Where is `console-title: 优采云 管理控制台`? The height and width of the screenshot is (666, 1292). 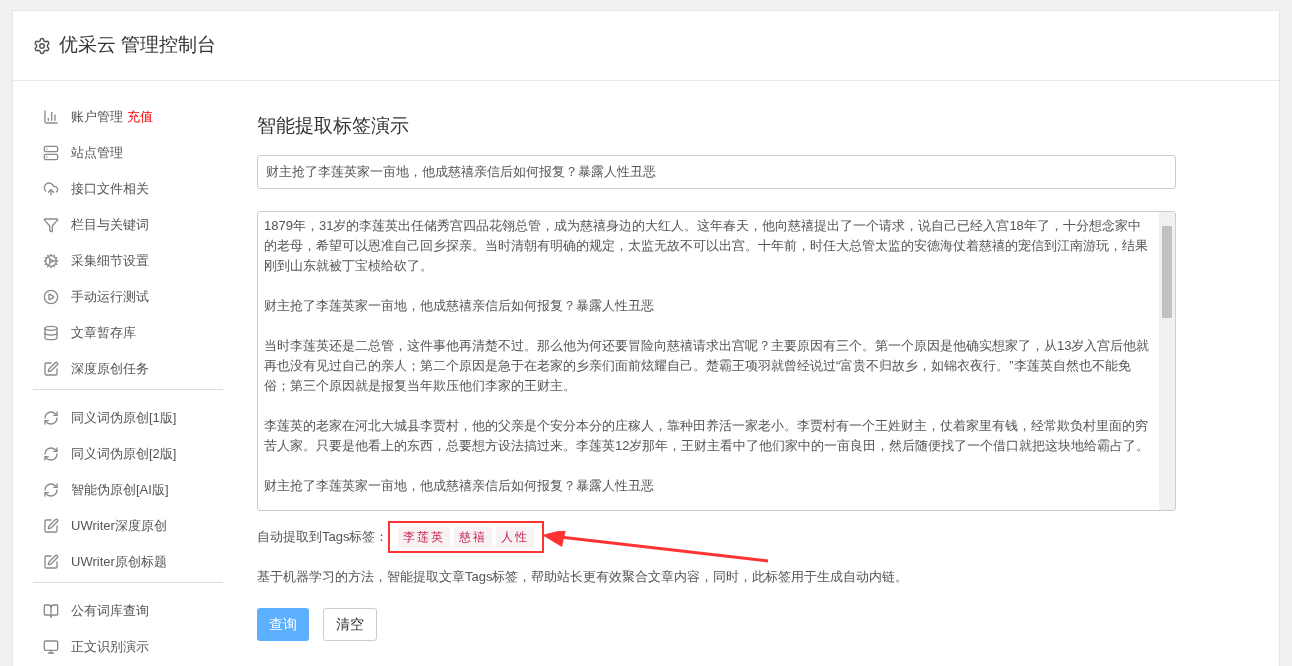
console-title: 优采云 管理控制台 is located at coordinates (138, 45).